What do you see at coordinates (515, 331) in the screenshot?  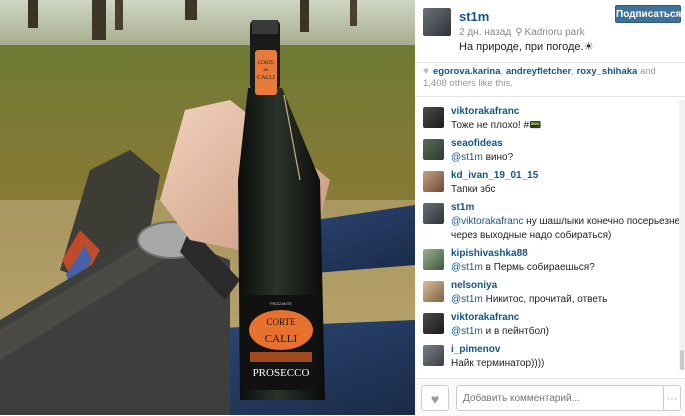 I see `comment-body: и в пейнтбол)` at bounding box center [515, 331].